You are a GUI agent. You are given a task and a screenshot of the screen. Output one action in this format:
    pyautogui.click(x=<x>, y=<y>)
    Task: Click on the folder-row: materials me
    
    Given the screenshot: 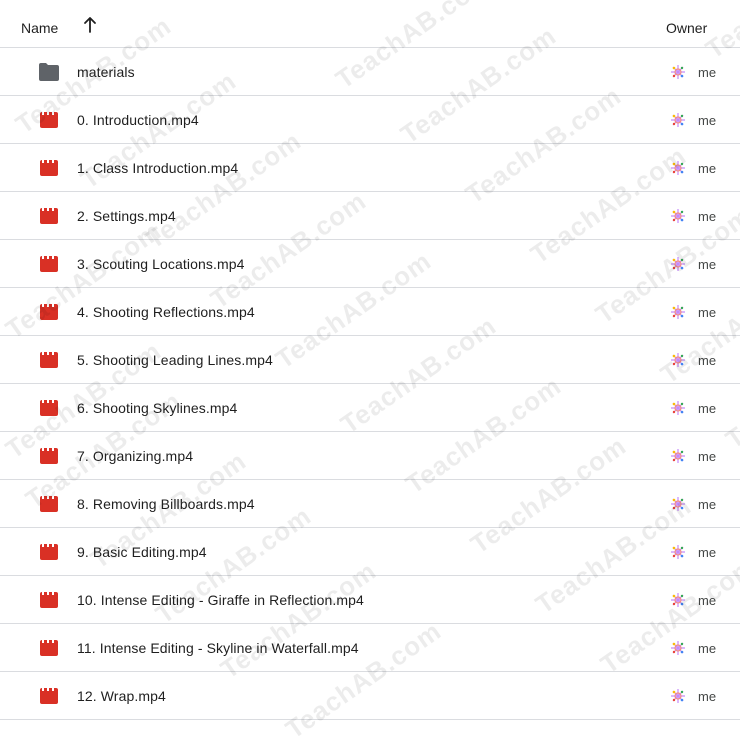 What is the action you would take?
    pyautogui.click(x=370, y=72)
    